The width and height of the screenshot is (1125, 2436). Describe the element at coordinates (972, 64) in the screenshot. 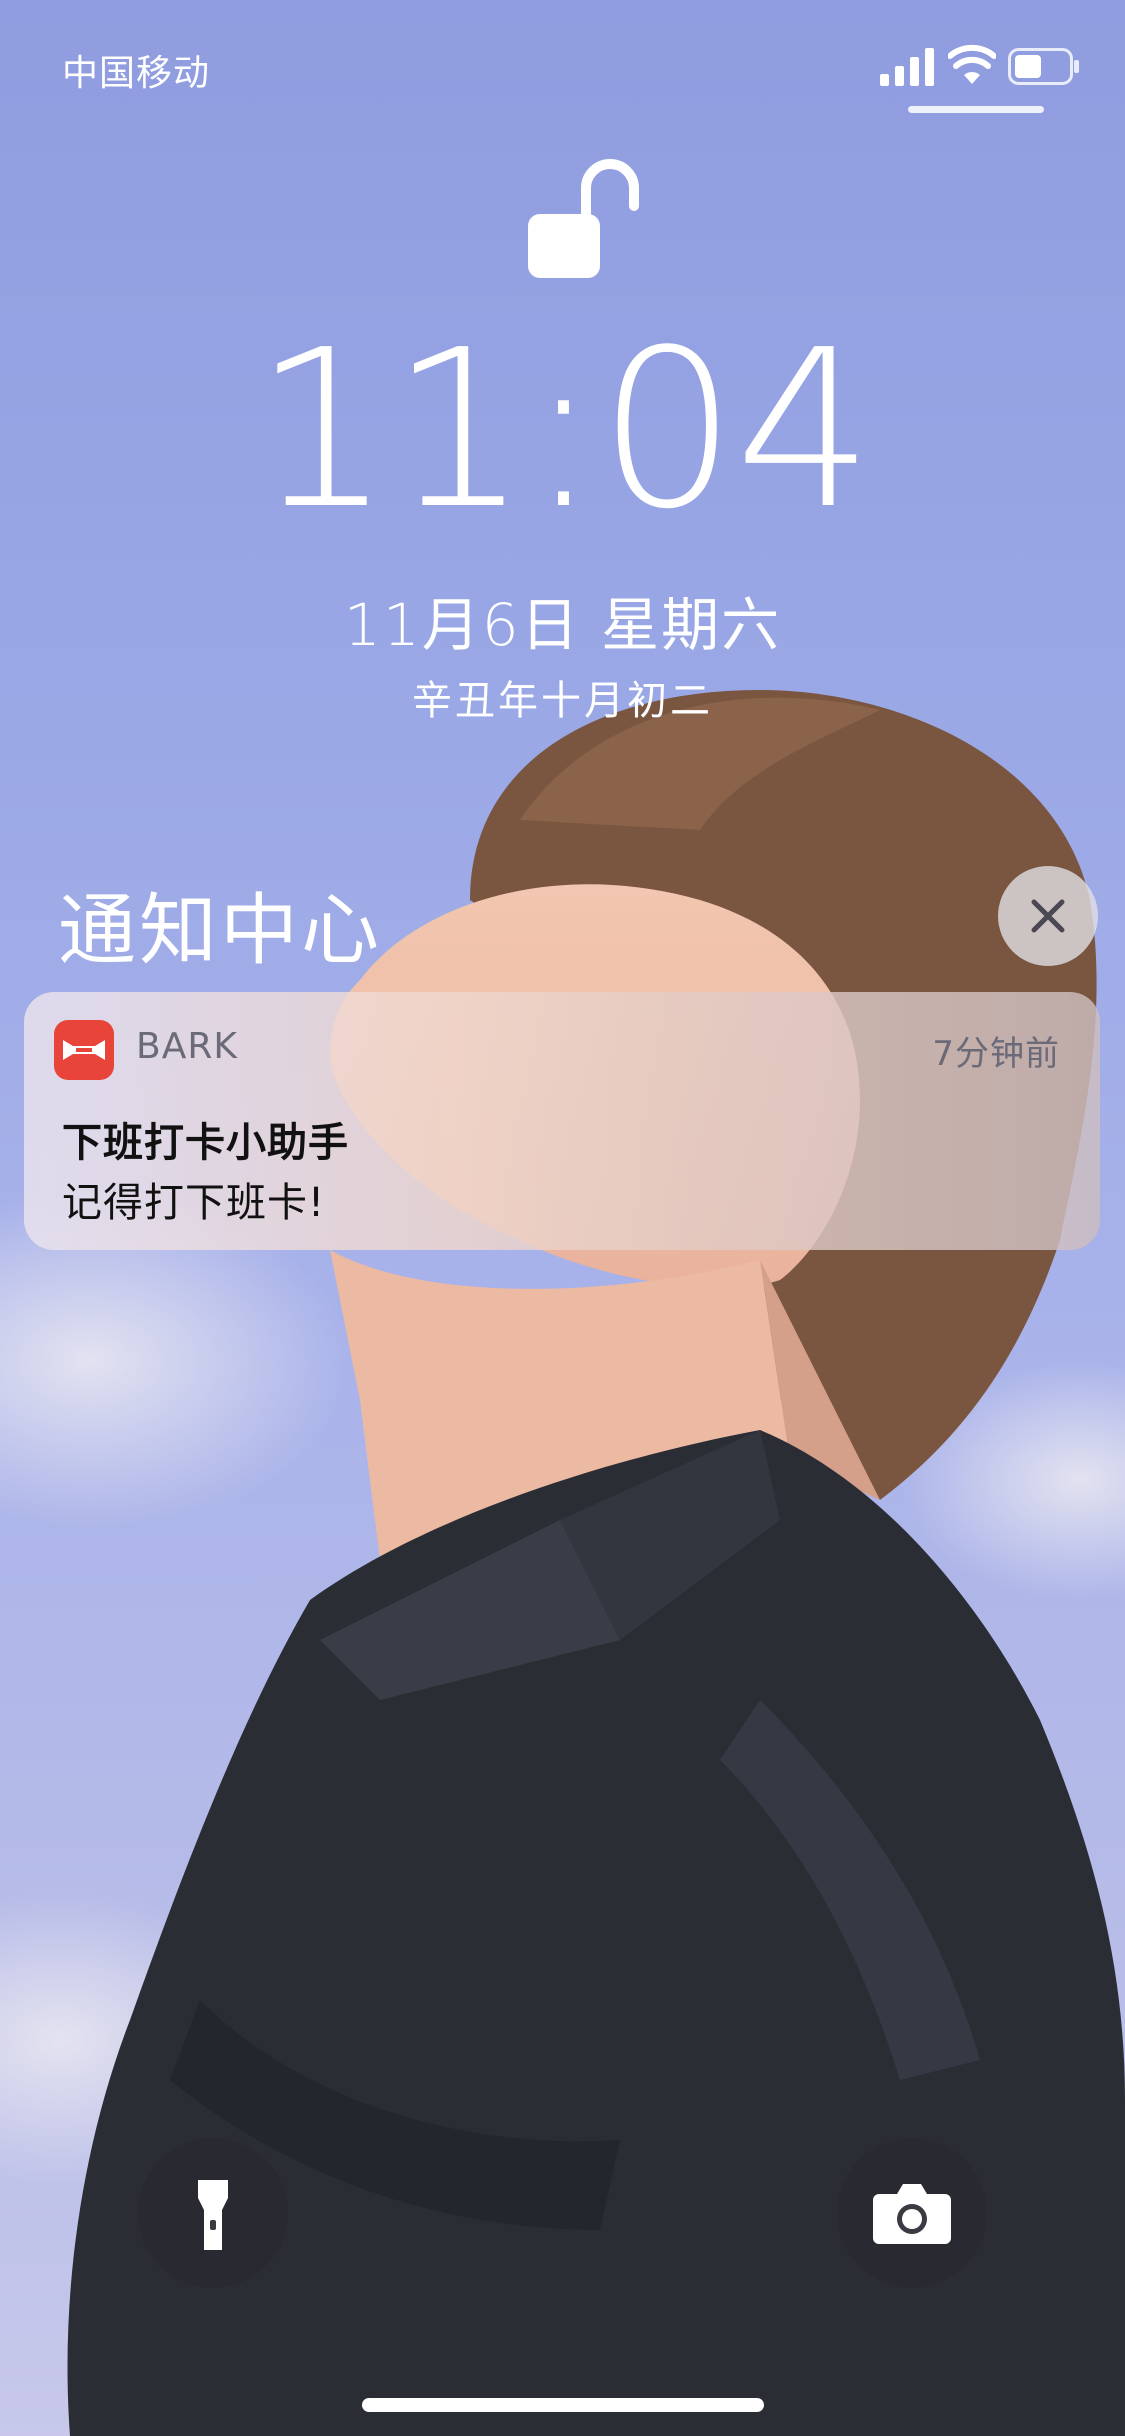

I see `wifi-icon` at that location.